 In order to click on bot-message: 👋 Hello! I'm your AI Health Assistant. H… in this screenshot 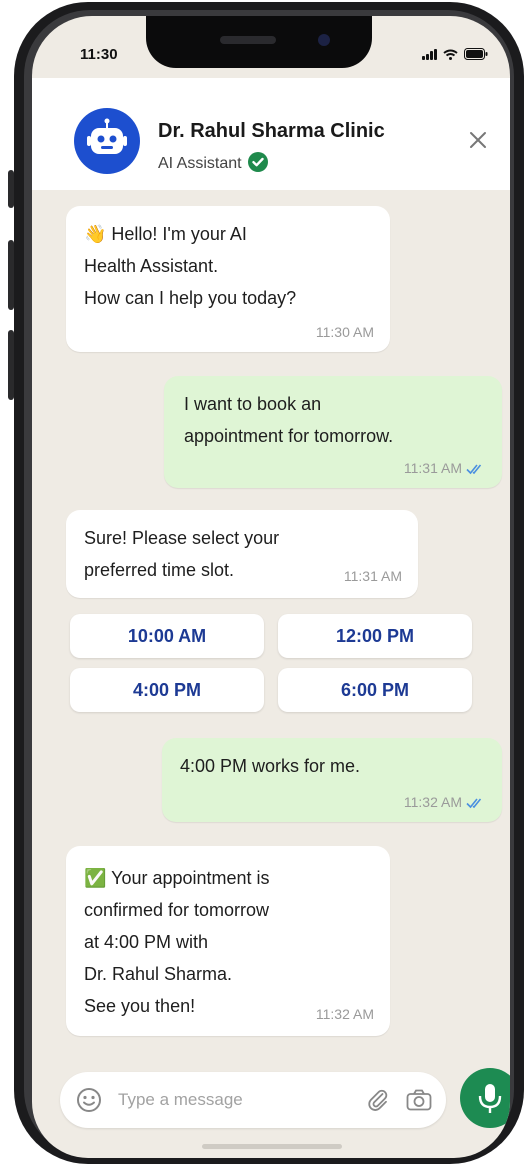, I will do `click(228, 279)`.